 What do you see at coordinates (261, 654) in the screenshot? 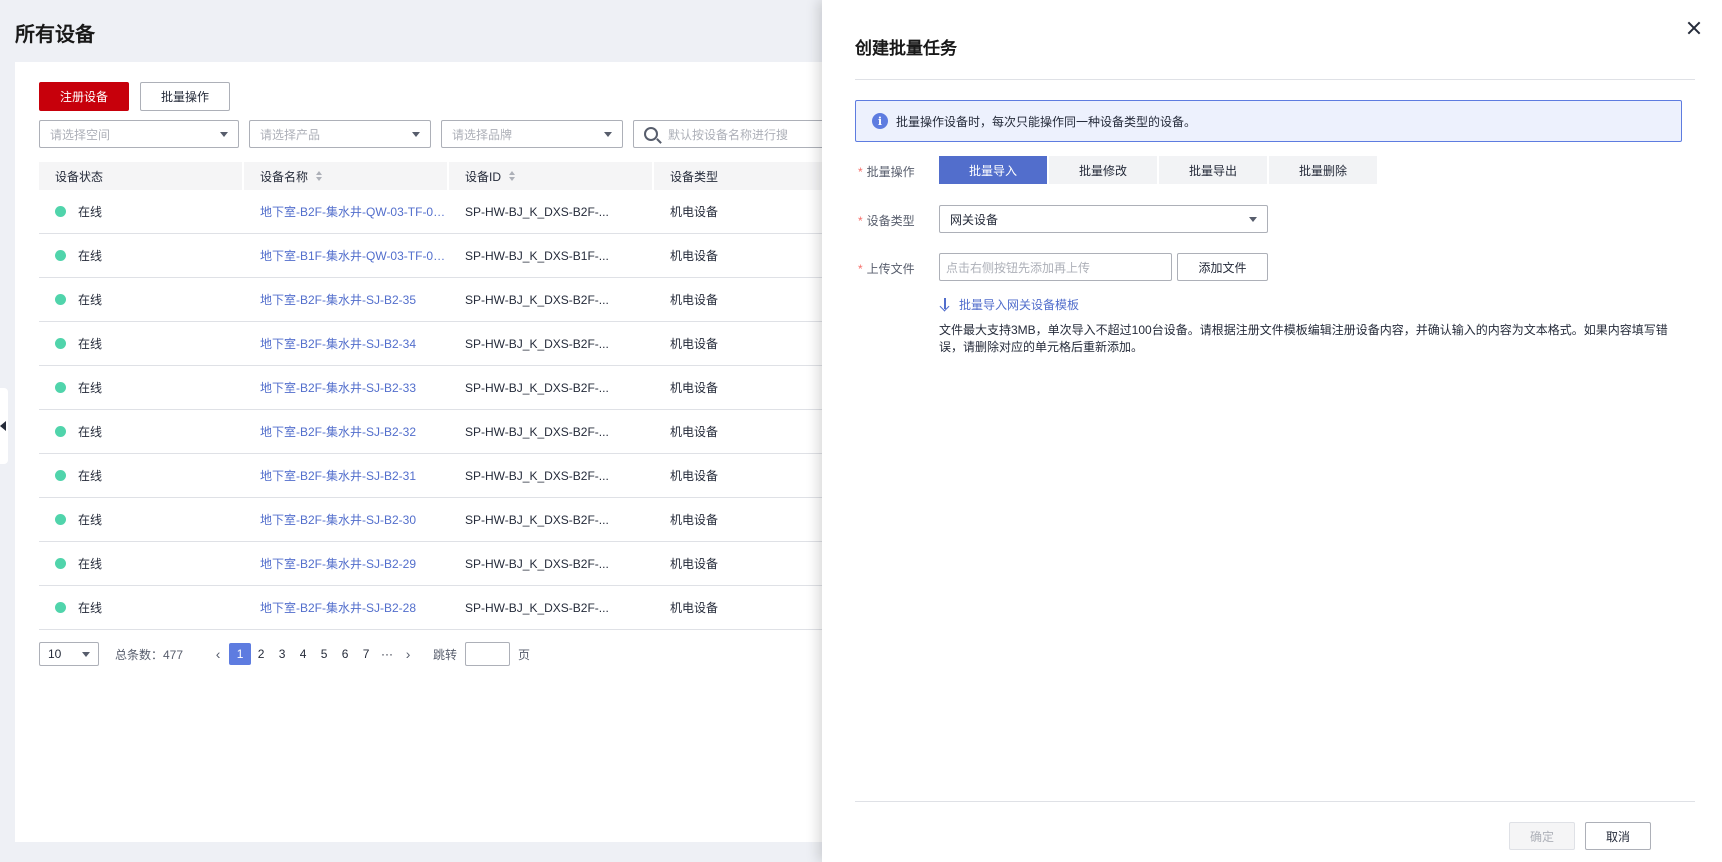
I see `page-number: 2` at bounding box center [261, 654].